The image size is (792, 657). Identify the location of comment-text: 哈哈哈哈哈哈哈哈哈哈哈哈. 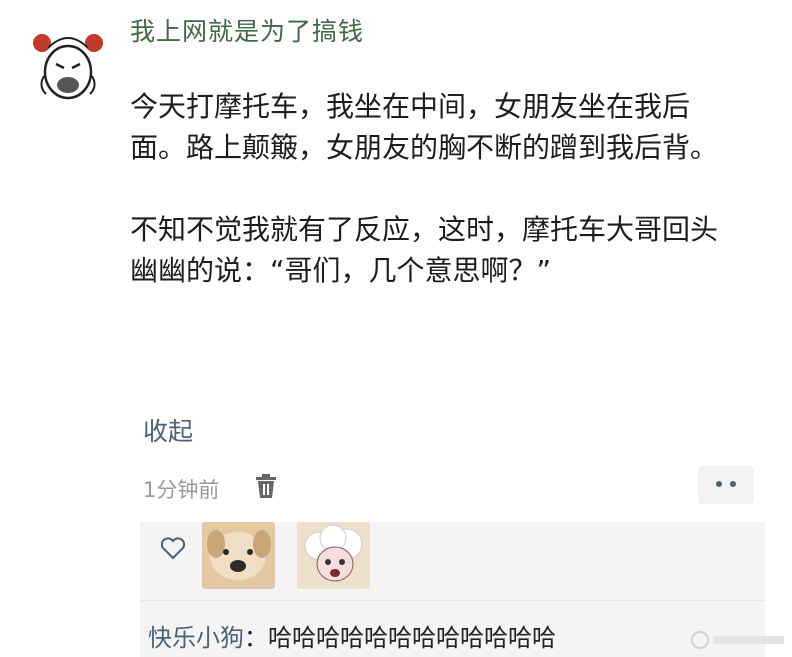
(412, 638).